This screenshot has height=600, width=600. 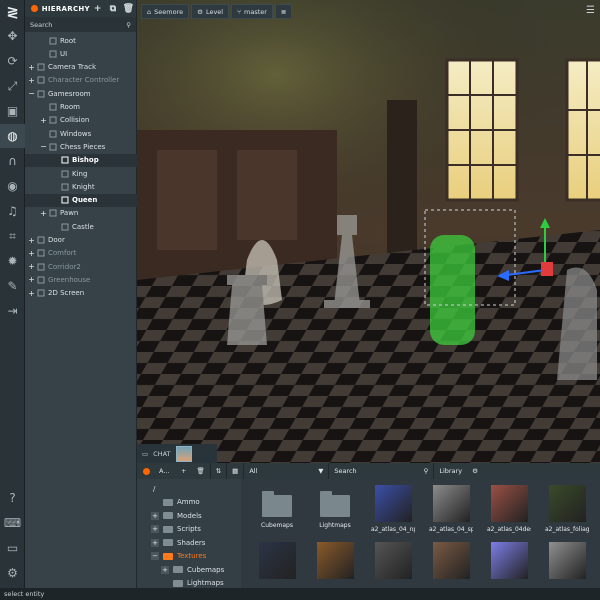 I want to click on crop-tool-icon: ⌗, so click(x=12, y=236).